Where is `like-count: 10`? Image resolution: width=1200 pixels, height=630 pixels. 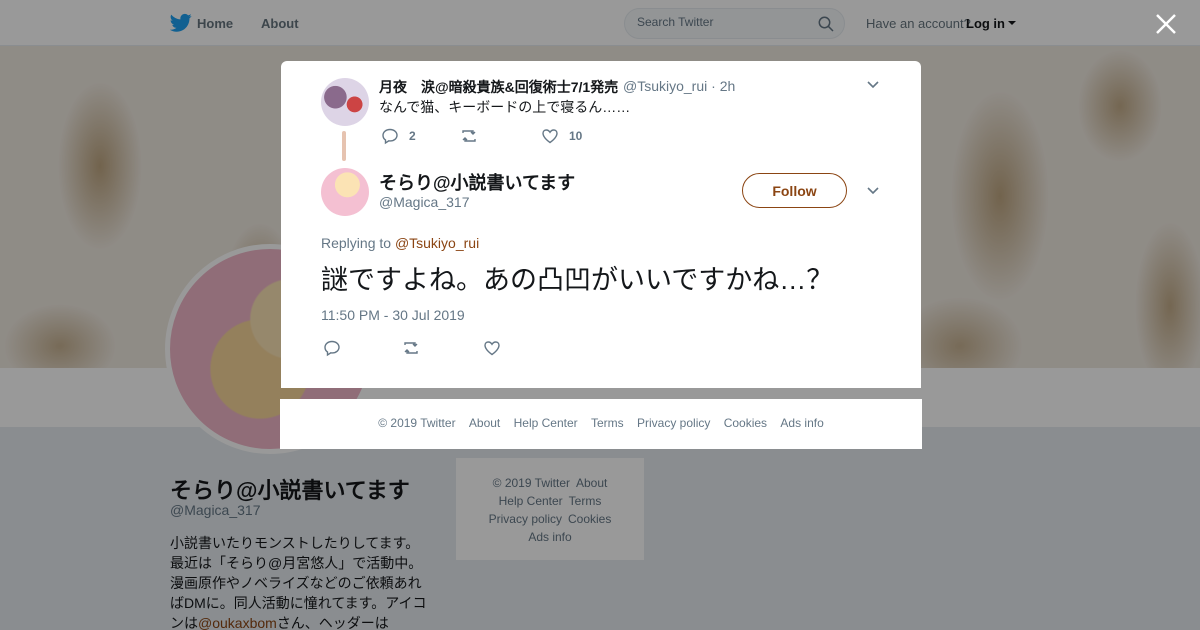
like-count: 10 is located at coordinates (576, 136).